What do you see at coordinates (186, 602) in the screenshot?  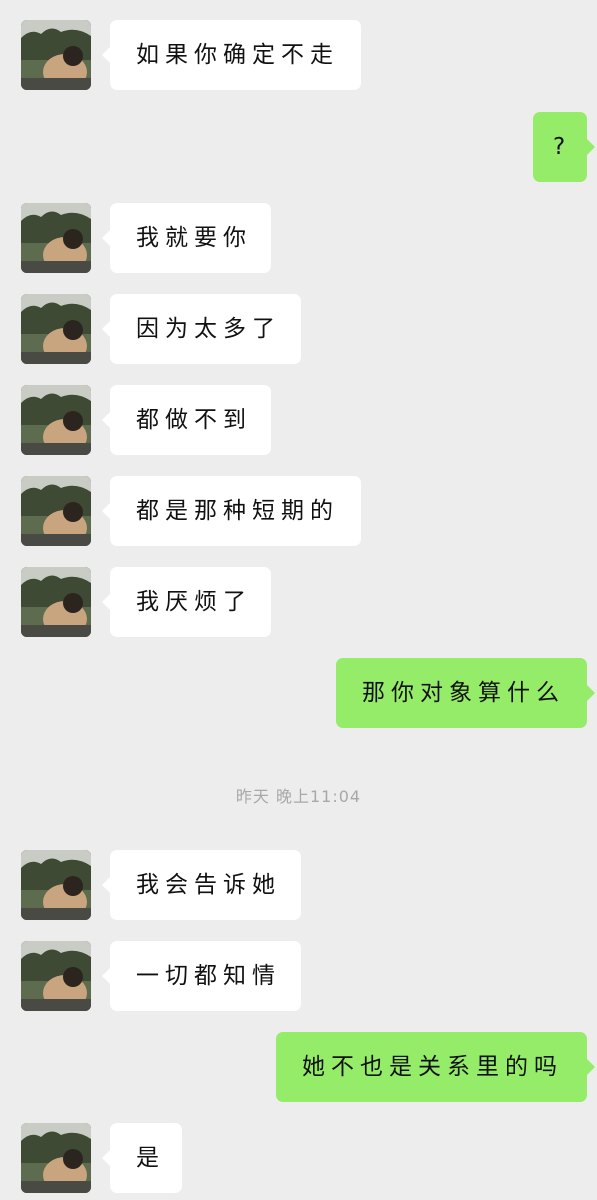 I see `message-bubble: 我厌烦了` at bounding box center [186, 602].